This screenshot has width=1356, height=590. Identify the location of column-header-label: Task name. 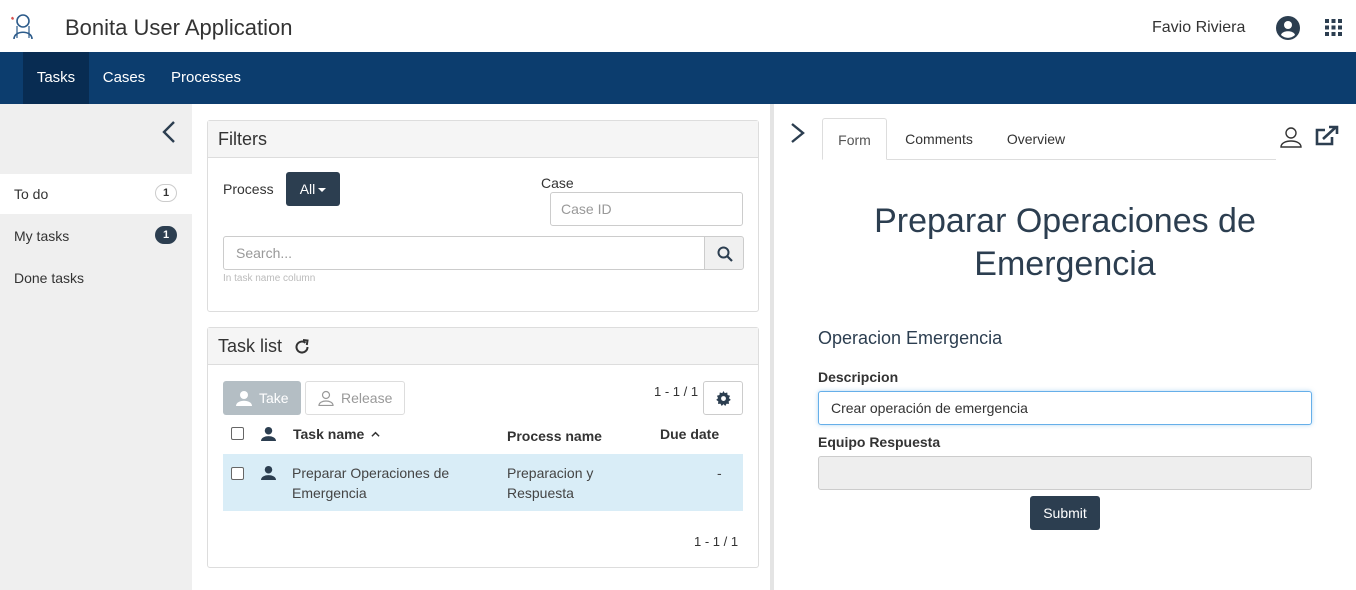
(329, 434).